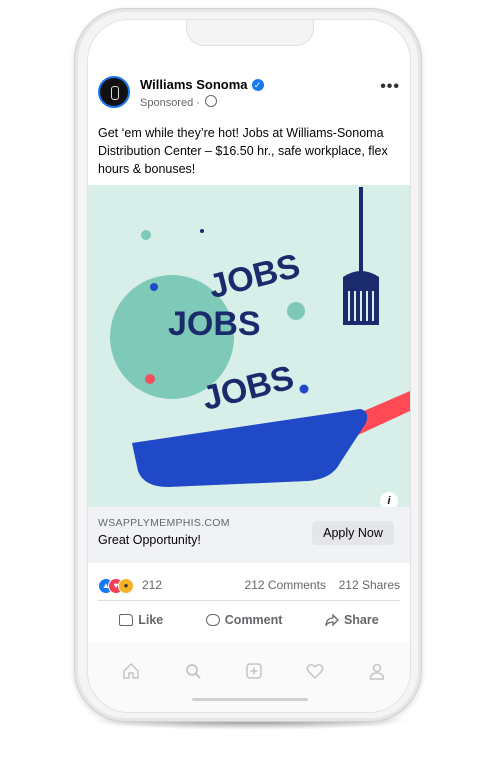 The width and height of the screenshot is (500, 784). I want to click on comment-button: Comment, so click(244, 620).